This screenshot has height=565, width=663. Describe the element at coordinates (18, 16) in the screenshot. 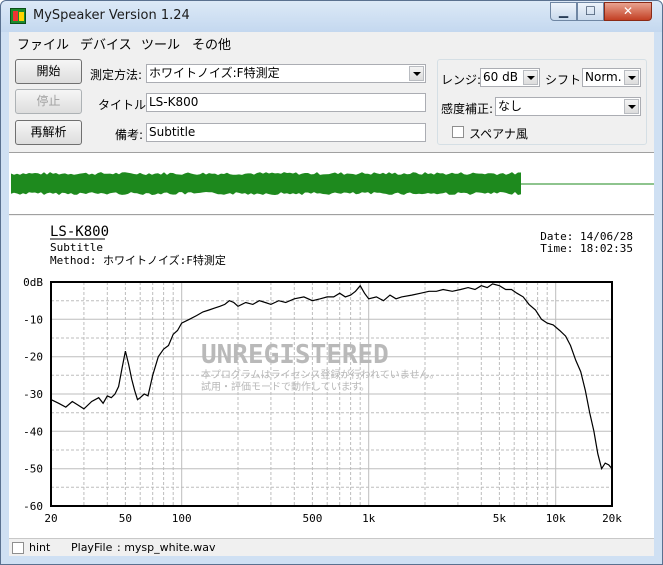

I see `app-icon` at that location.